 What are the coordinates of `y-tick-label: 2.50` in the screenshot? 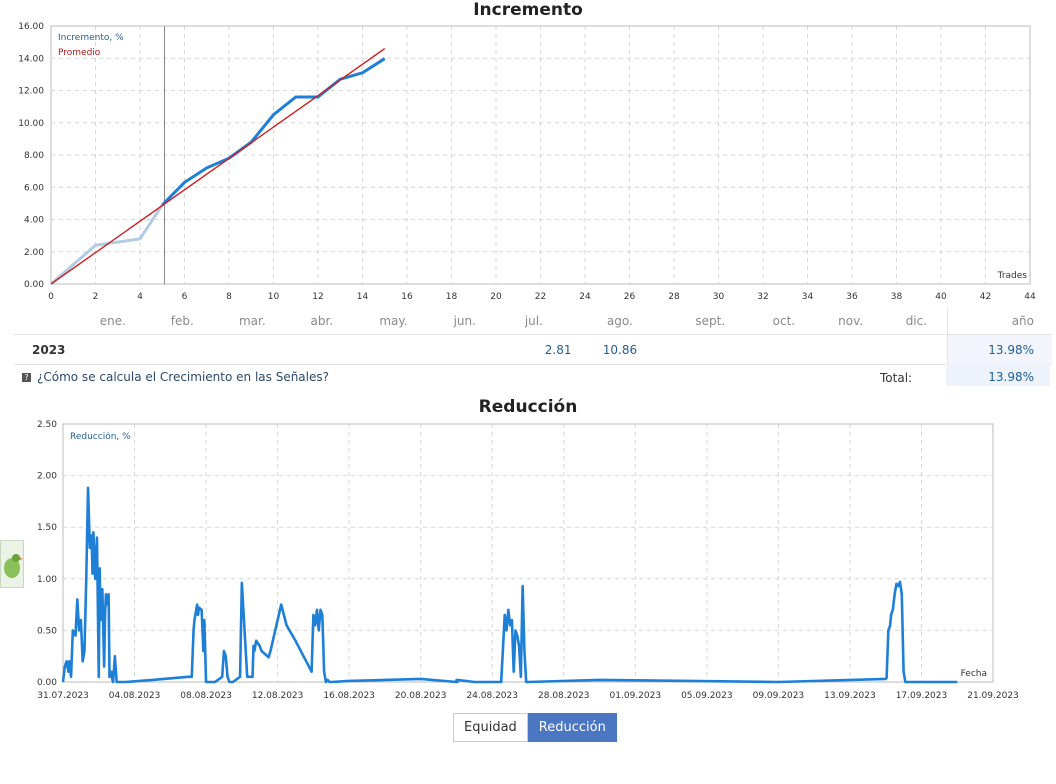 It's located at (47, 425).